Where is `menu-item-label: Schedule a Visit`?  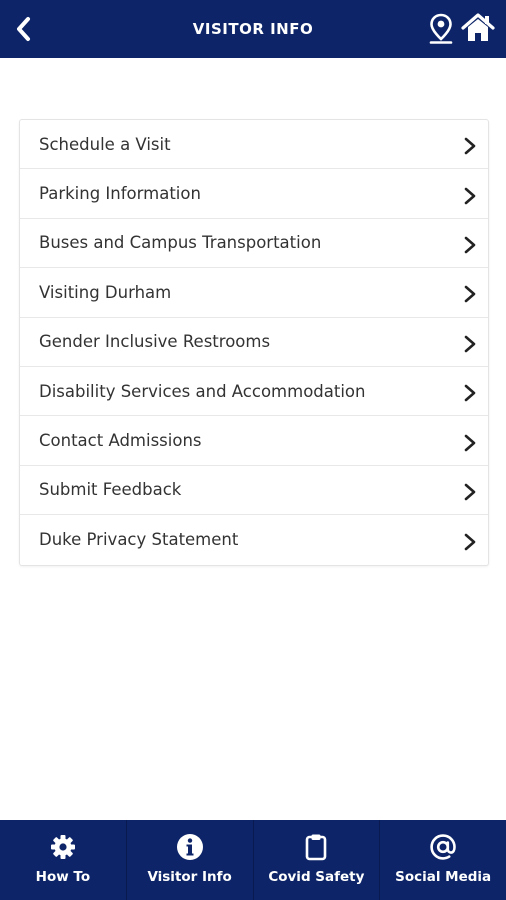
menu-item-label: Schedule a Visit is located at coordinates (105, 144).